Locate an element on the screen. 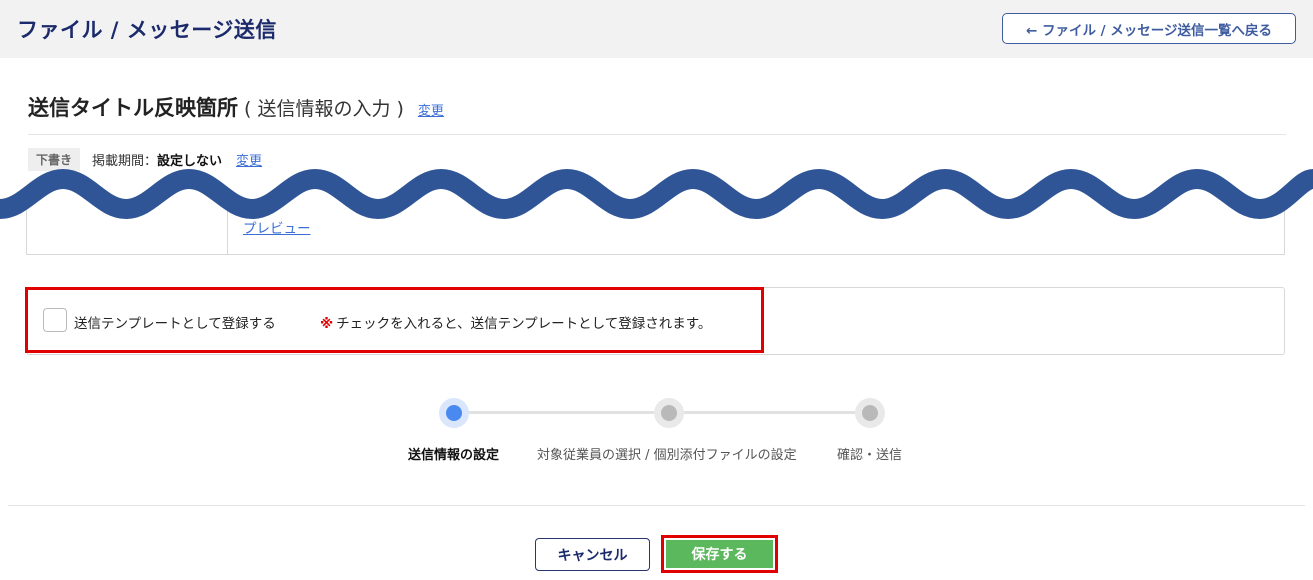 The width and height of the screenshot is (1313, 580). step-1-label: 送信情報の設定 is located at coordinates (454, 455).